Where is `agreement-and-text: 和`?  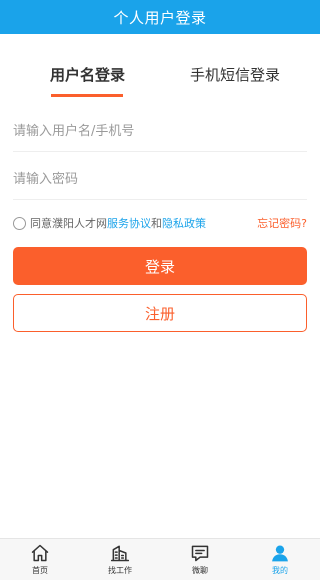
agreement-and-text: 和 is located at coordinates (156, 223).